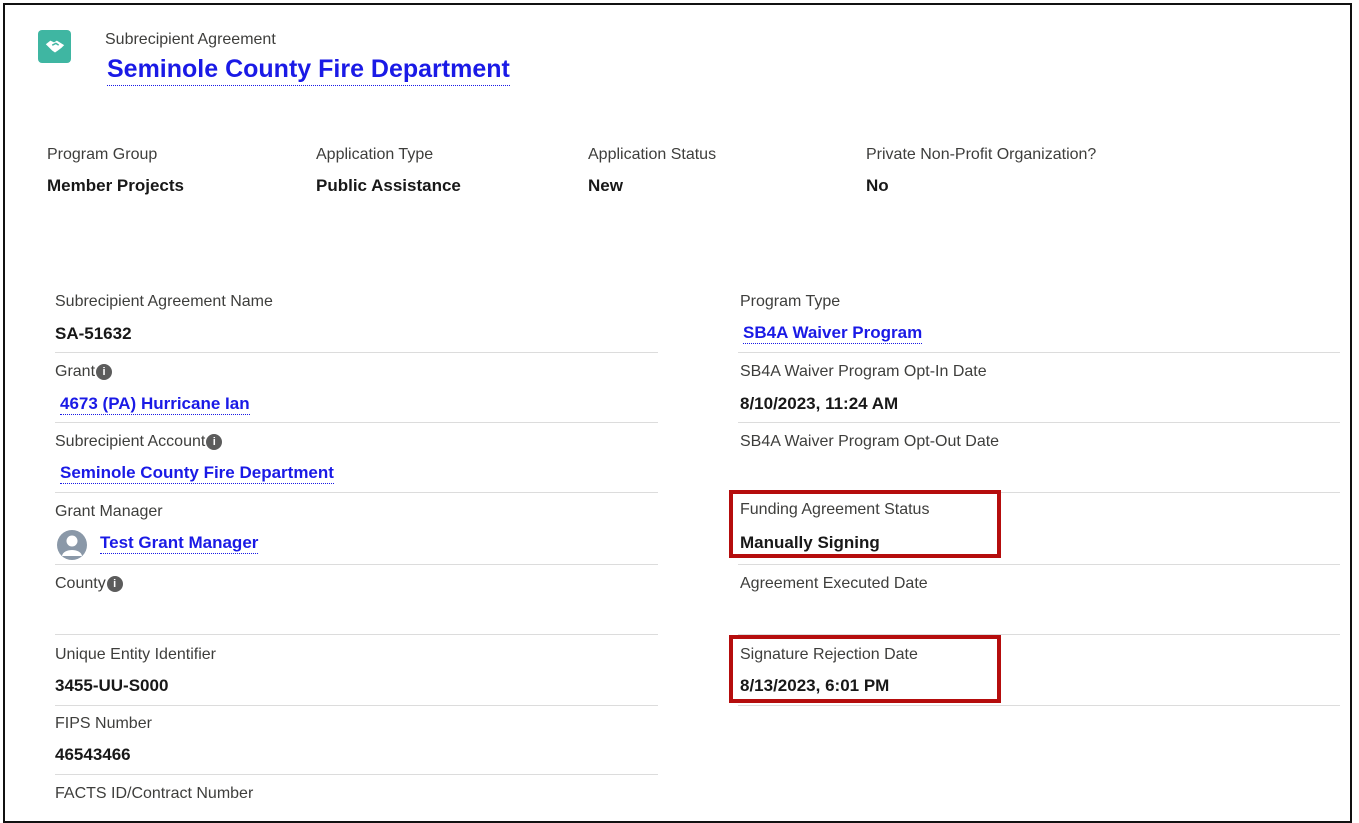 Image resolution: width=1359 pixels, height=823 pixels. What do you see at coordinates (93, 754) in the screenshot?
I see `field-value-fips: 46543466` at bounding box center [93, 754].